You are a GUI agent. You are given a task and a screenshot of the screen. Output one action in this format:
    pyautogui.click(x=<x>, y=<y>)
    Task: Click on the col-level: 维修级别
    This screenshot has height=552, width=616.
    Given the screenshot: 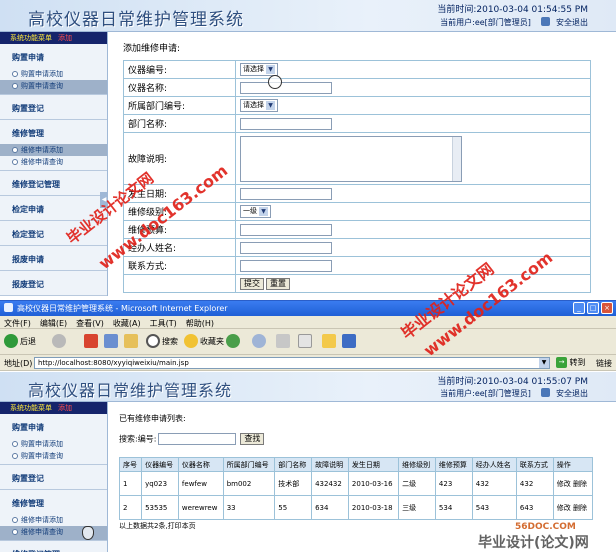 What is the action you would take?
    pyautogui.click(x=417, y=464)
    